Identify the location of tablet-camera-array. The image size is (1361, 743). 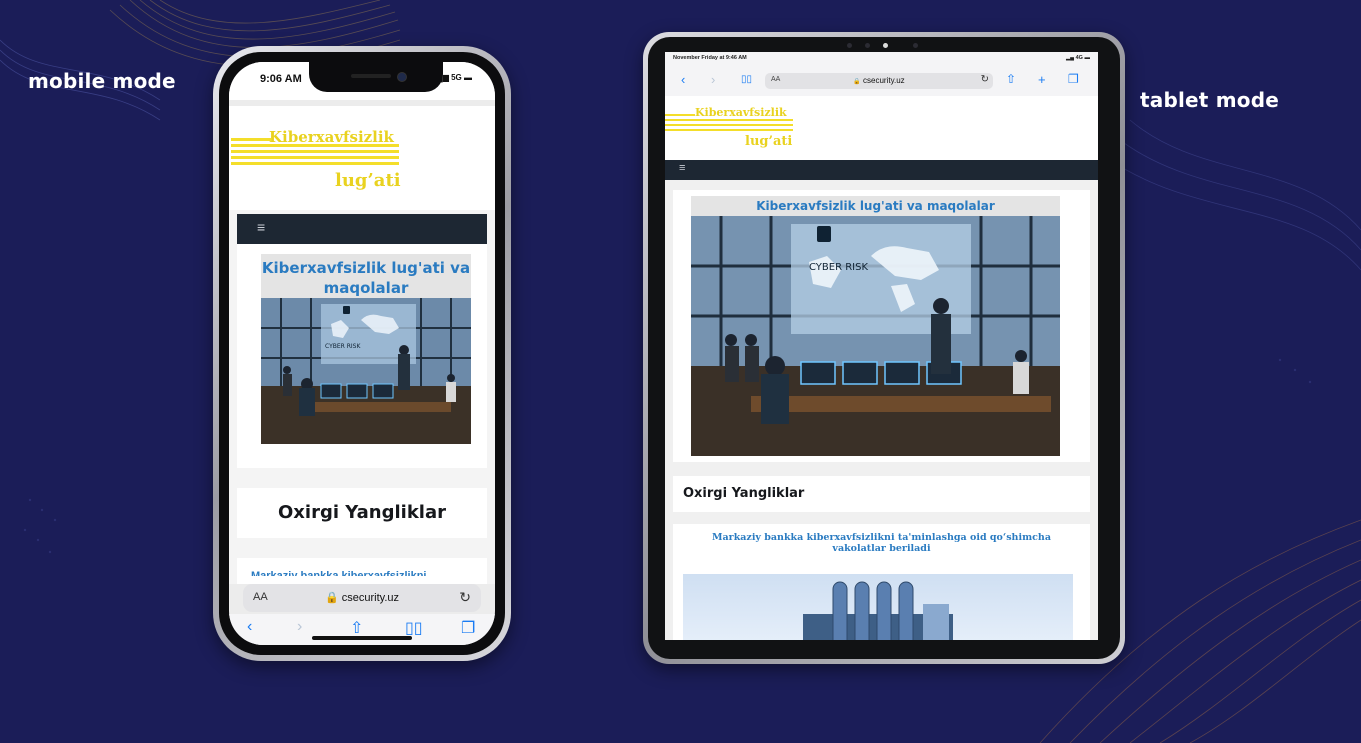
(887, 46).